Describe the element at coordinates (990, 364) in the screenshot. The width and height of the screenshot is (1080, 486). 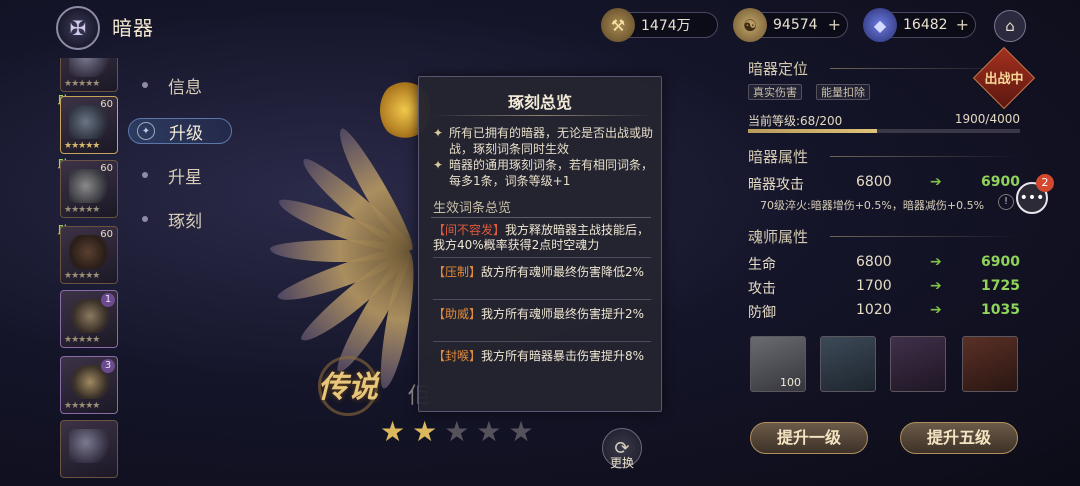
I see `red-ingot-icon` at that location.